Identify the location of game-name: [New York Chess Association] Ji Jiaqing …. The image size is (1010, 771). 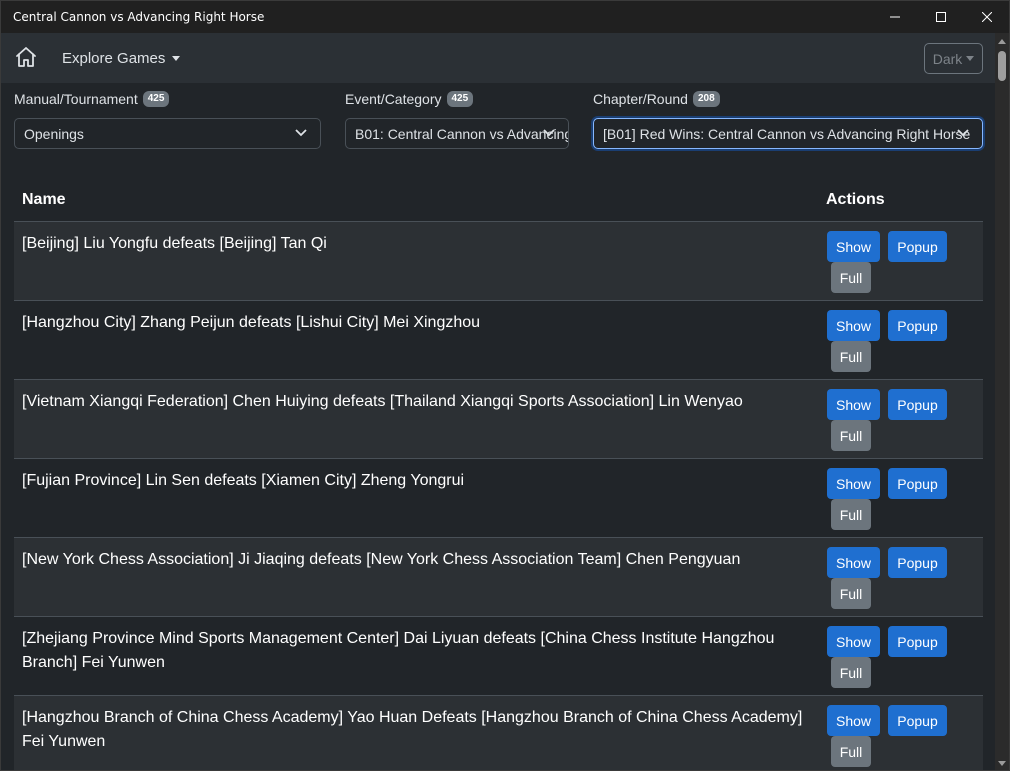
(381, 559).